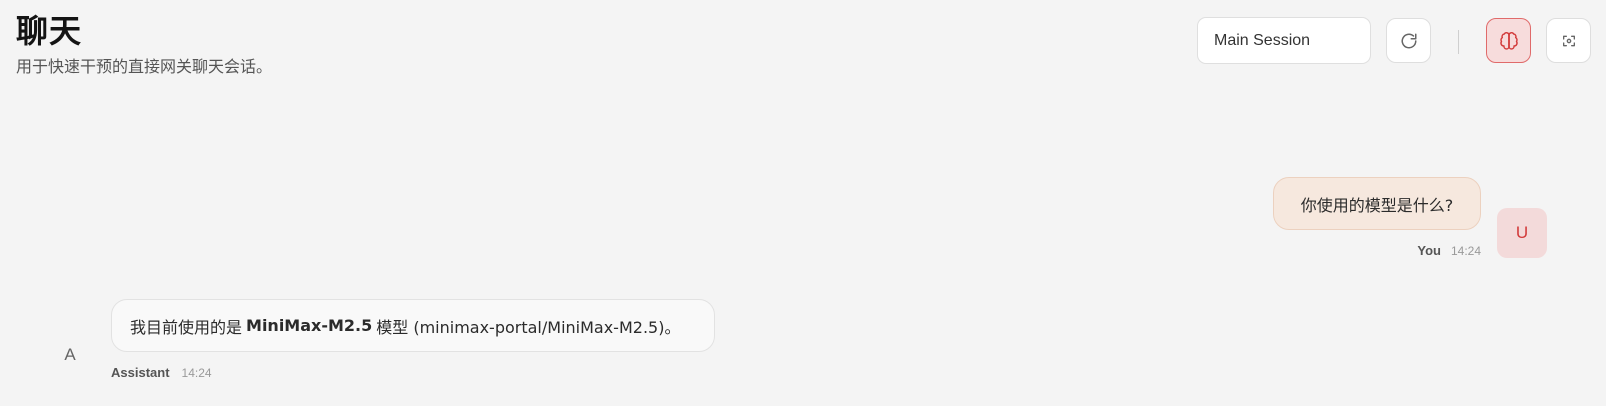 This screenshot has width=1606, height=406. I want to click on assistant-message-time: 14:24, so click(196, 373).